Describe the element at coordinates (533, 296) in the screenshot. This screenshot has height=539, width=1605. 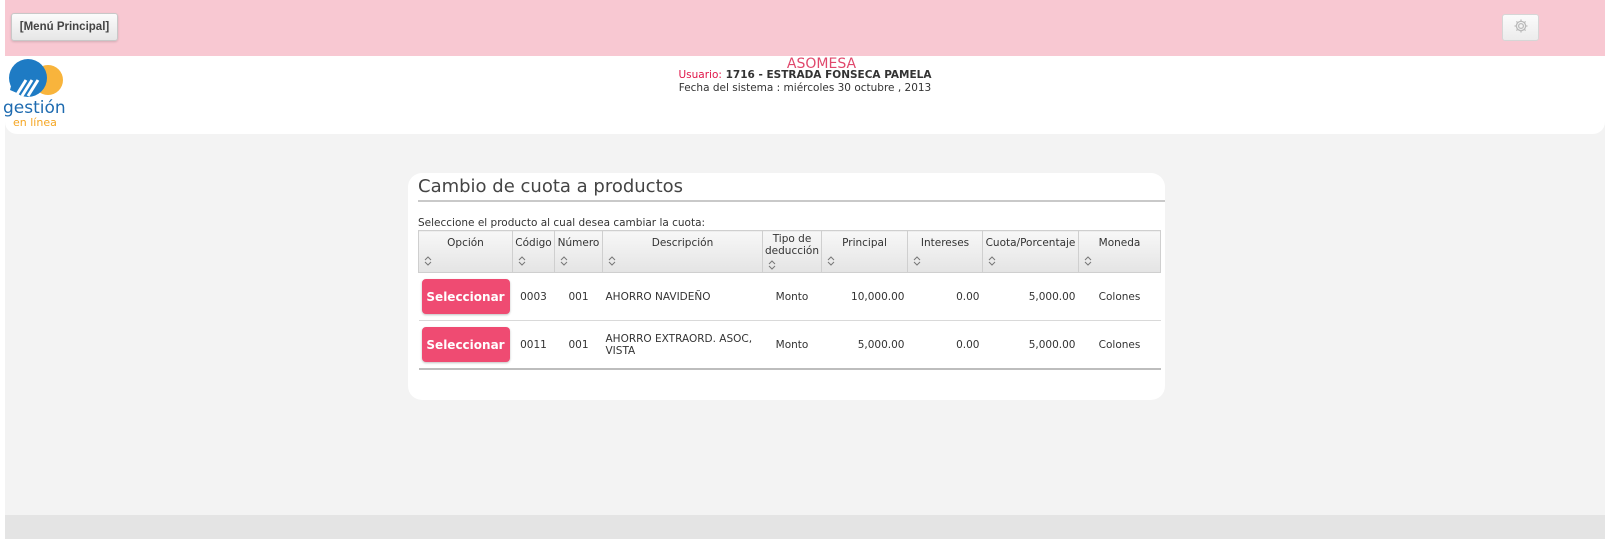
I see `cell-codigo: 0003` at that location.